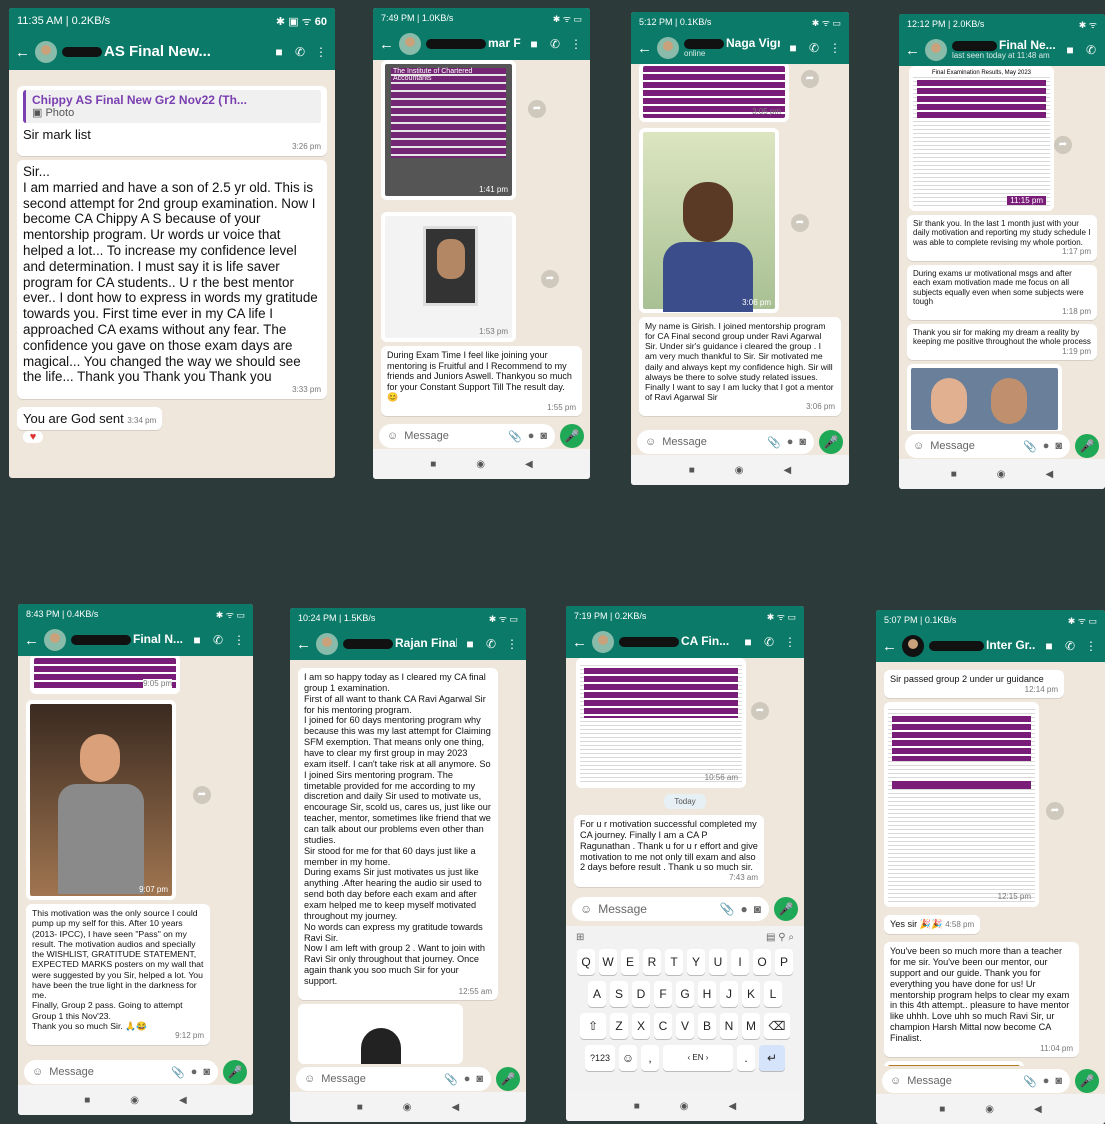 The height and width of the screenshot is (1124, 1105). What do you see at coordinates (791, 937) in the screenshot?
I see `keyboard-search-icon: ⌕` at bounding box center [791, 937].